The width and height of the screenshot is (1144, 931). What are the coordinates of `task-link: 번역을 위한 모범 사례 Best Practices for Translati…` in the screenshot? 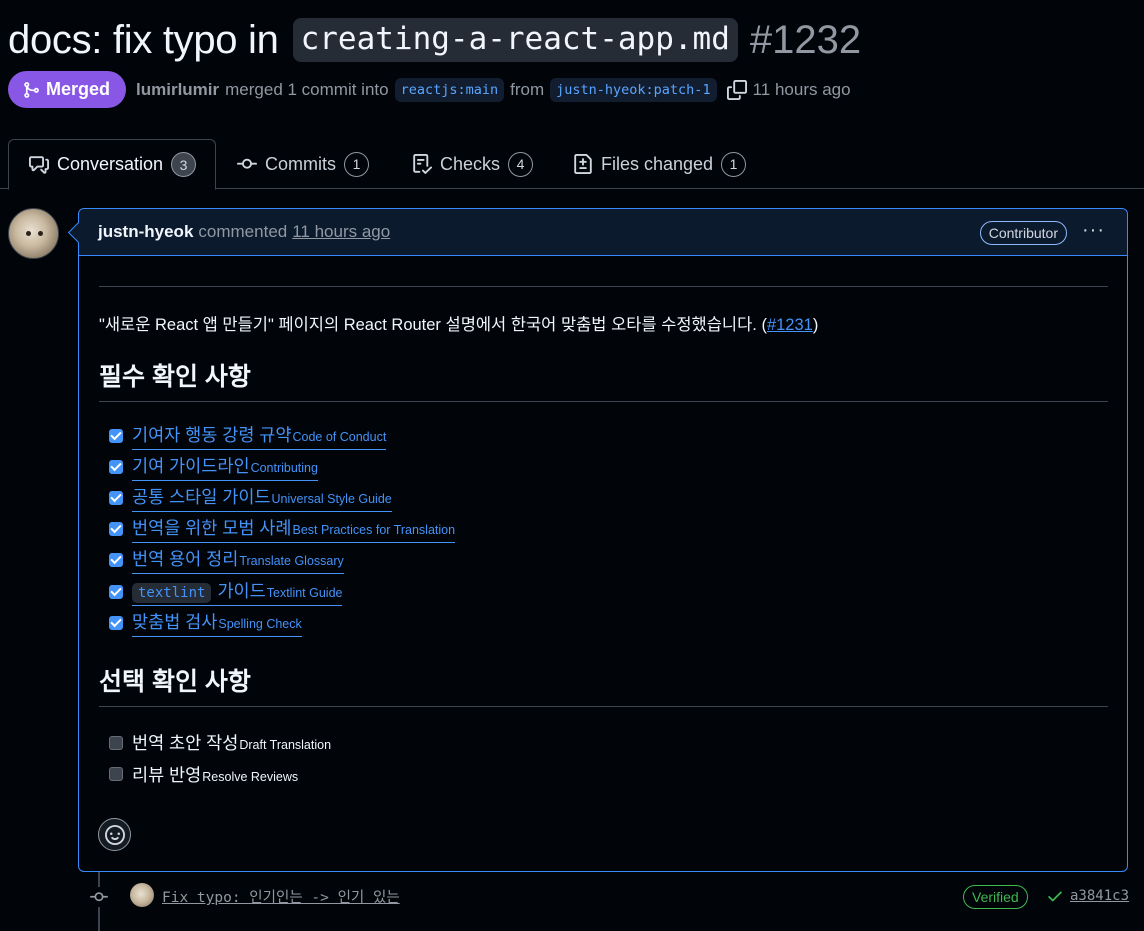 It's located at (294, 529).